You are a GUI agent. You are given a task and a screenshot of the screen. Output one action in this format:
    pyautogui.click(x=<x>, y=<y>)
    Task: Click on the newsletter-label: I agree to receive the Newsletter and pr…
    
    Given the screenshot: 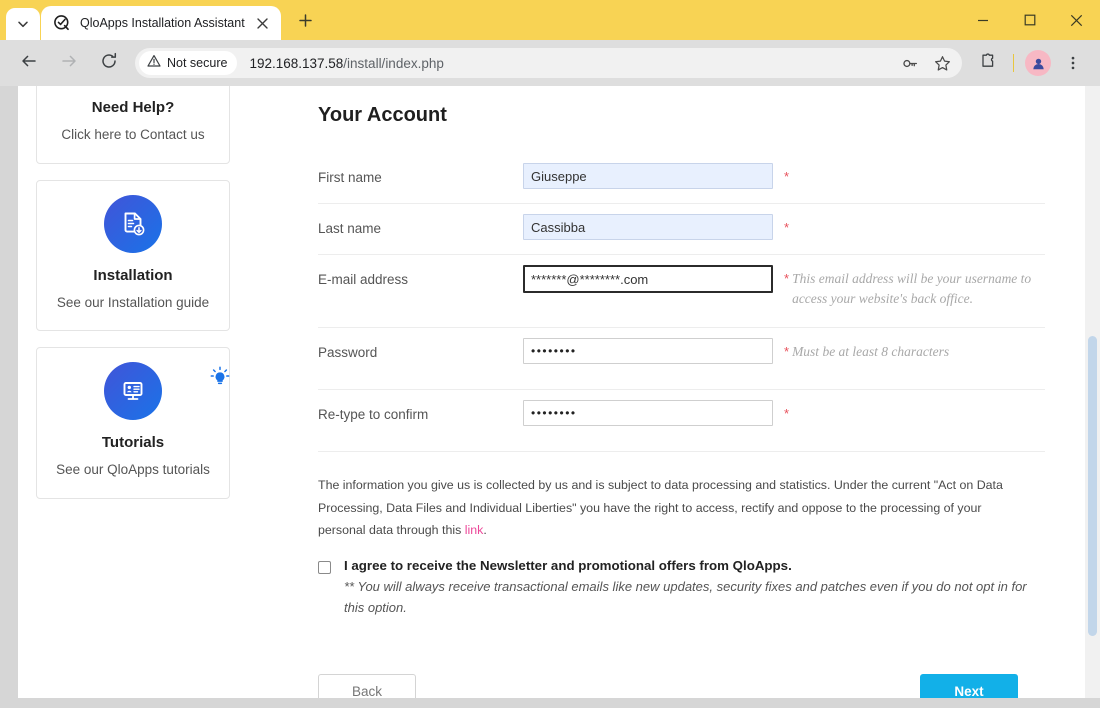 What is the action you would take?
    pyautogui.click(x=568, y=565)
    